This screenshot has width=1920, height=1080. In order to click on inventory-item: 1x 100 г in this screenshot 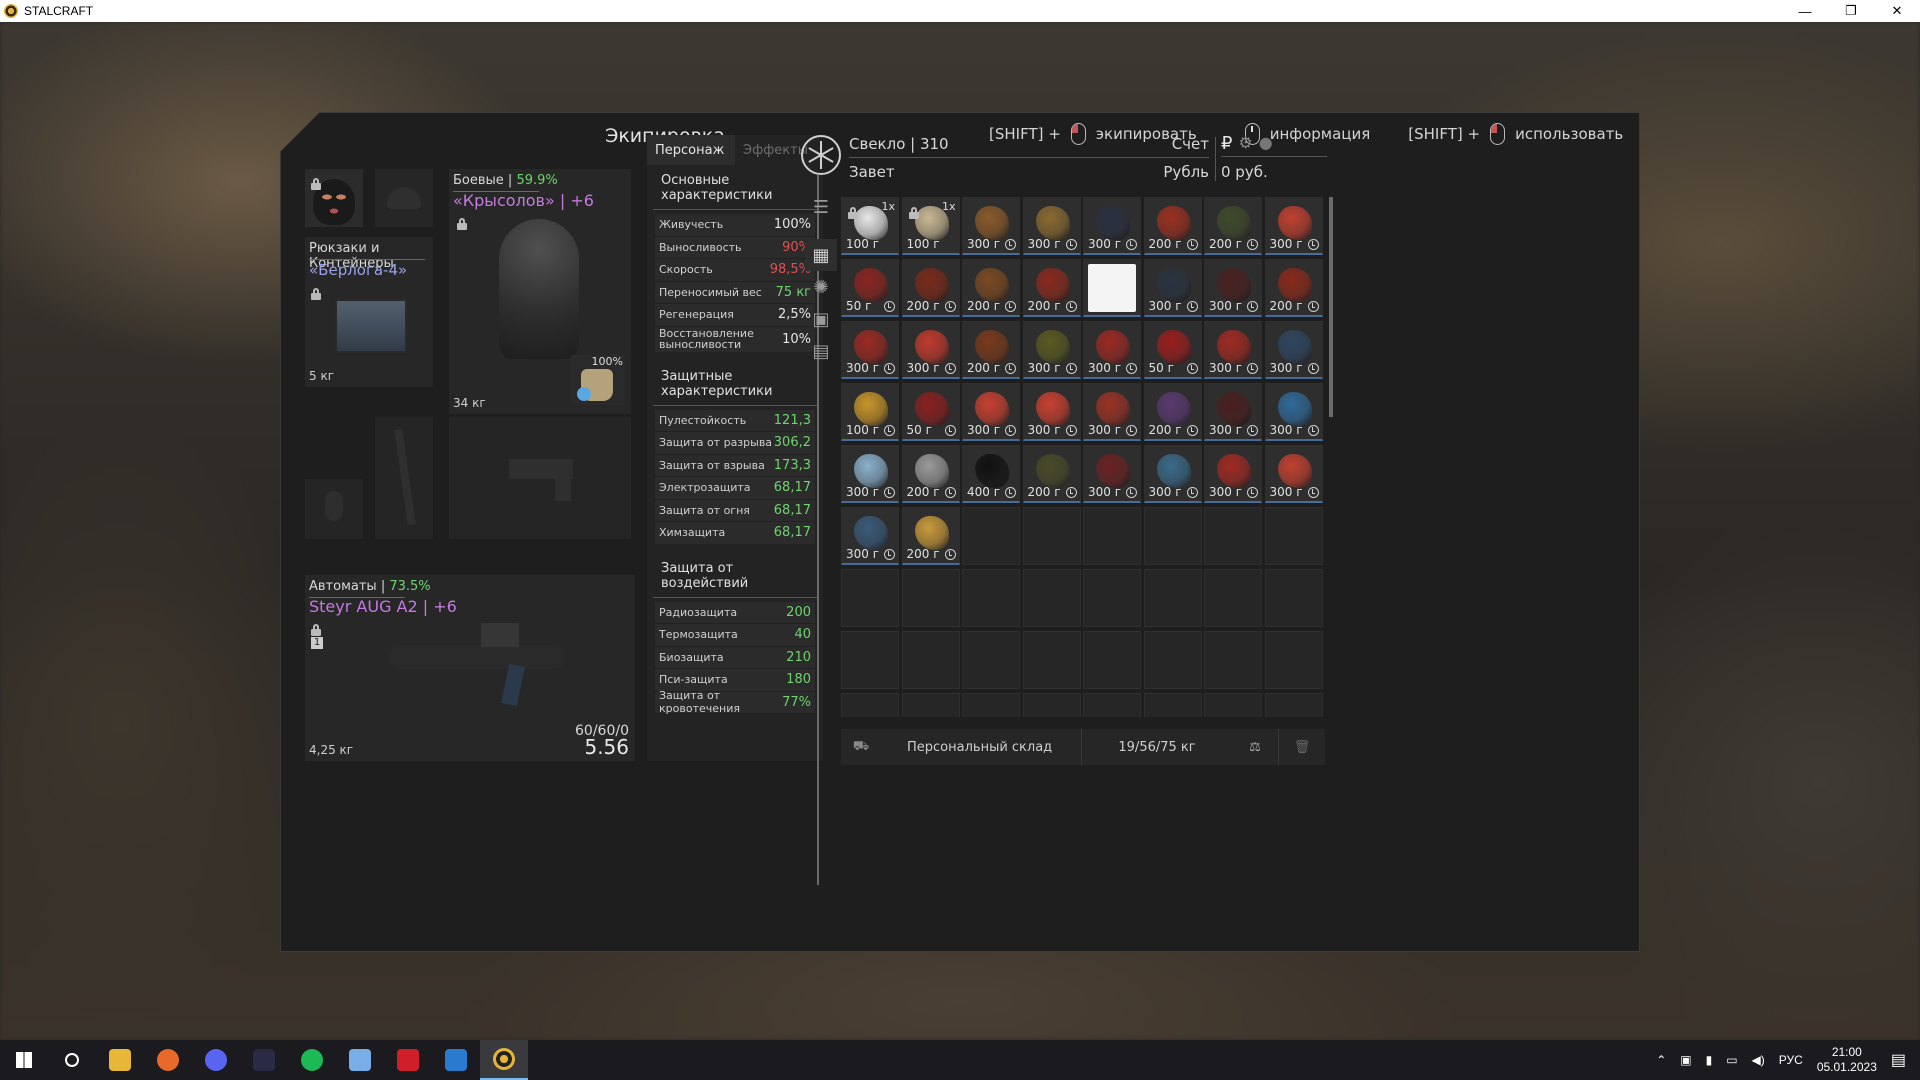, I will do `click(870, 226)`.